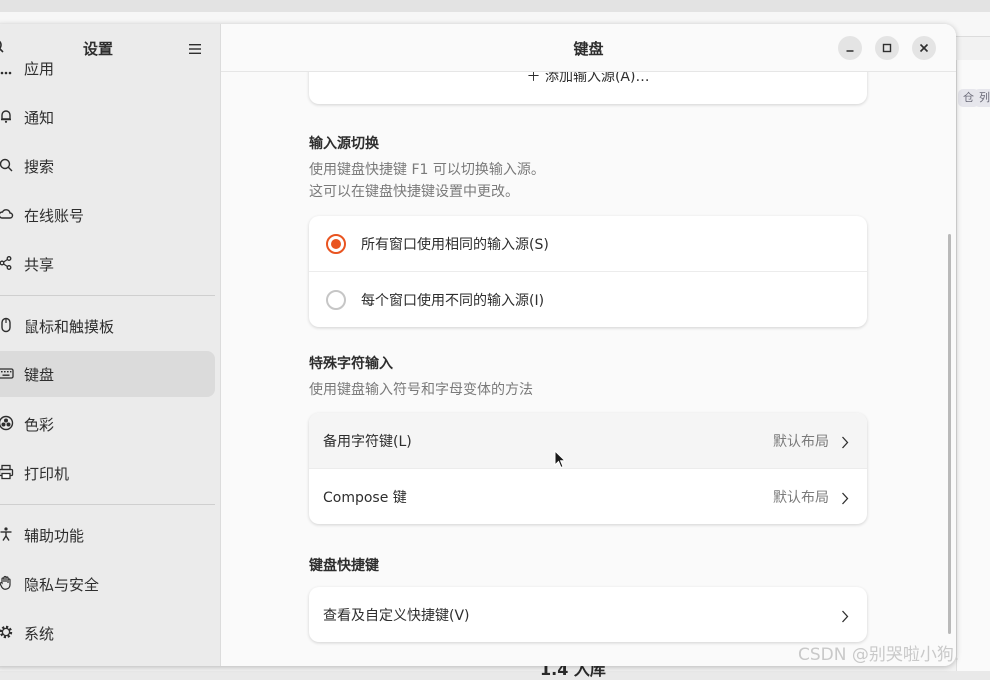 This screenshot has width=990, height=680. Describe the element at coordinates (396, 616) in the screenshot. I see `row-label: 查看及自定义快捷键(V)` at that location.